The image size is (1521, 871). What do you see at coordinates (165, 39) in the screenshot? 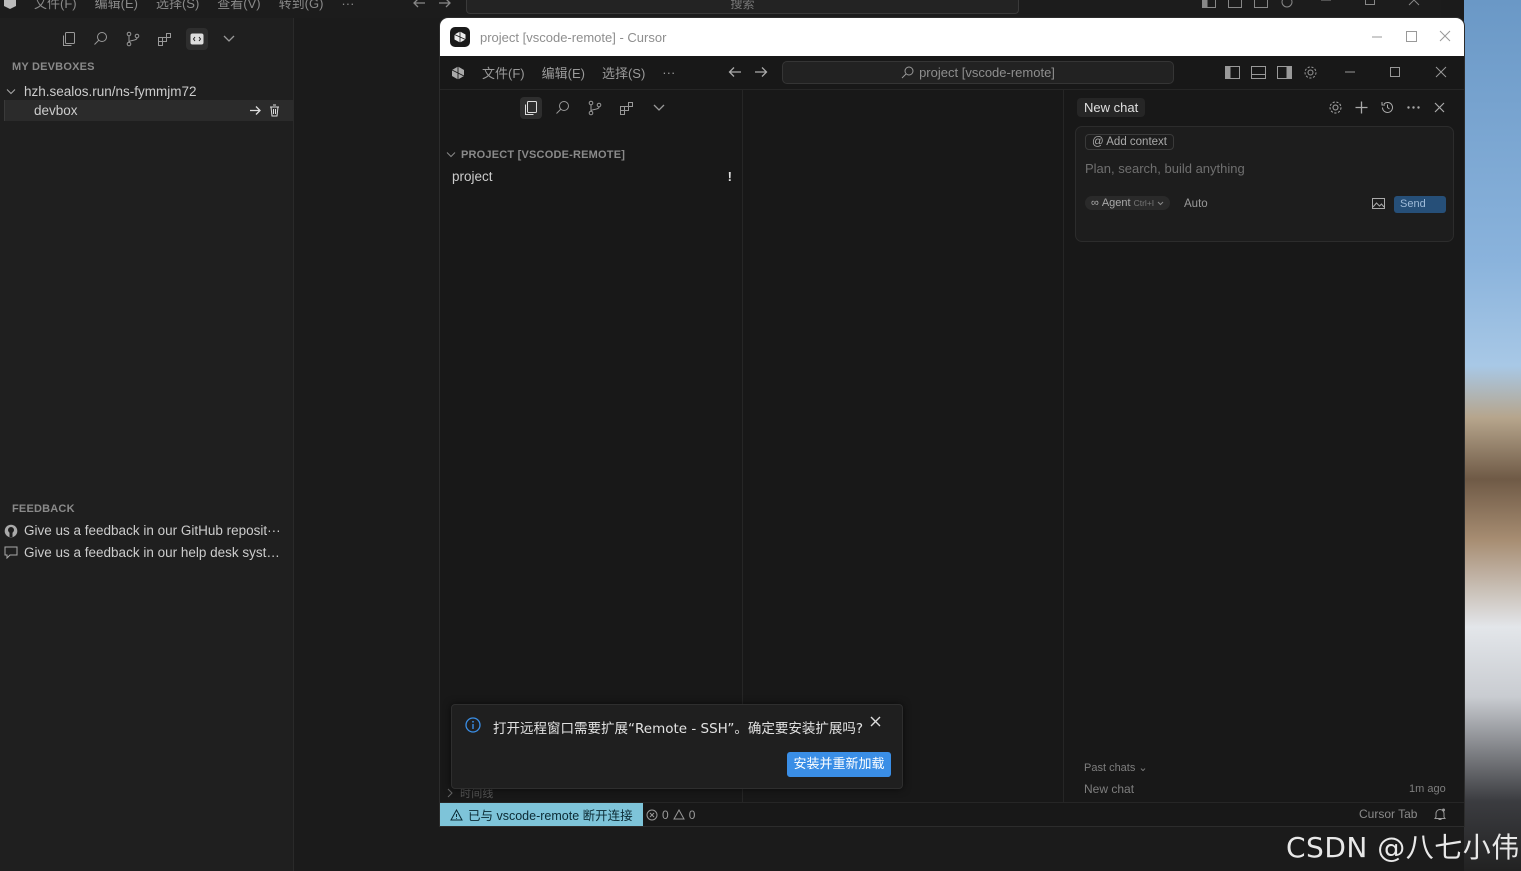
I see `bg-extensions-icon` at bounding box center [165, 39].